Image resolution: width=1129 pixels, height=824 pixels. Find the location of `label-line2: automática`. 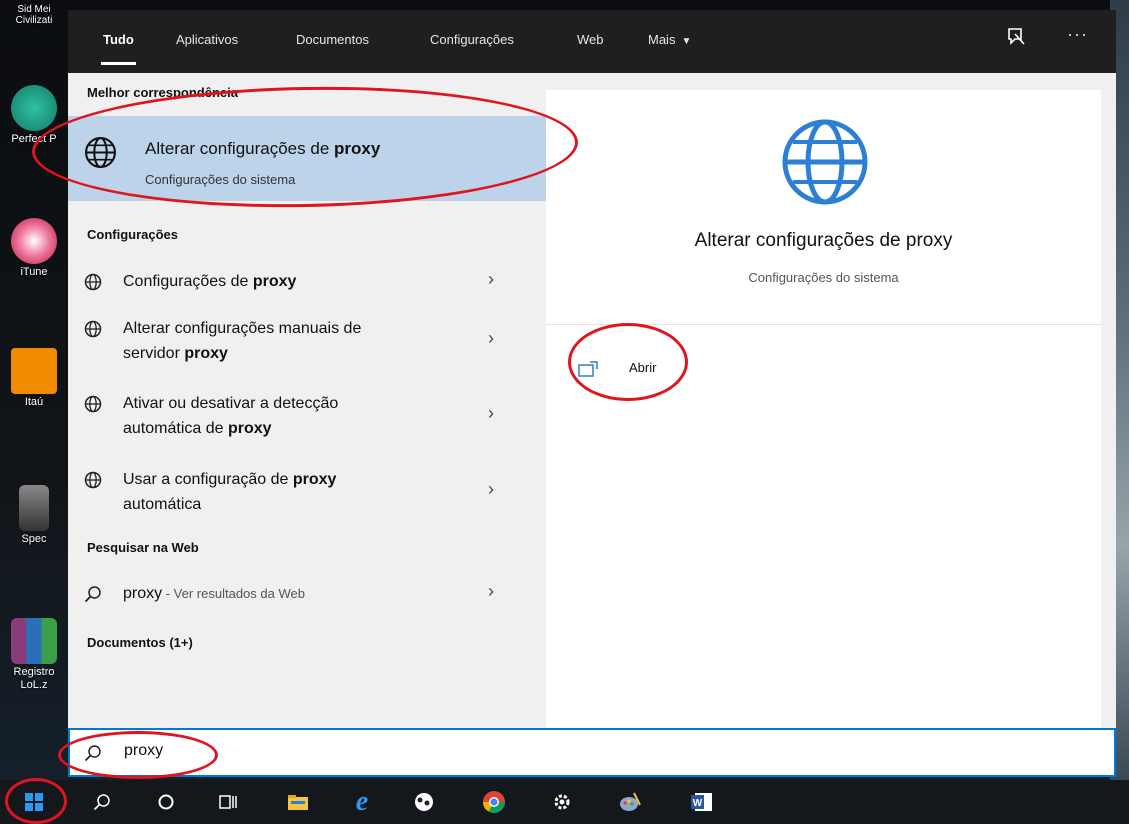

label-line2: automática is located at coordinates (162, 504).